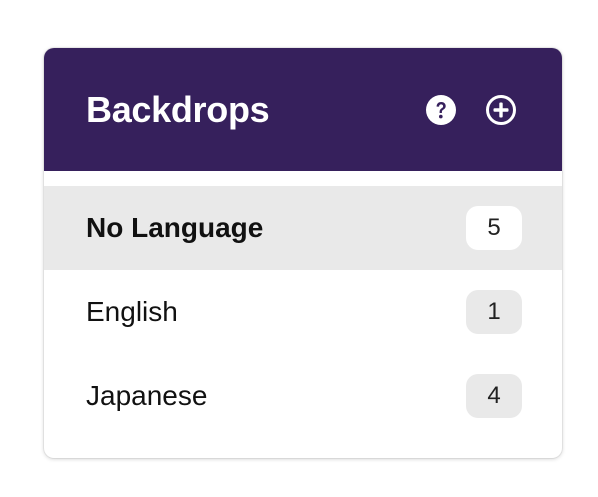 The height and width of the screenshot is (497, 598). What do you see at coordinates (494, 312) in the screenshot?
I see `count-badge: 1` at bounding box center [494, 312].